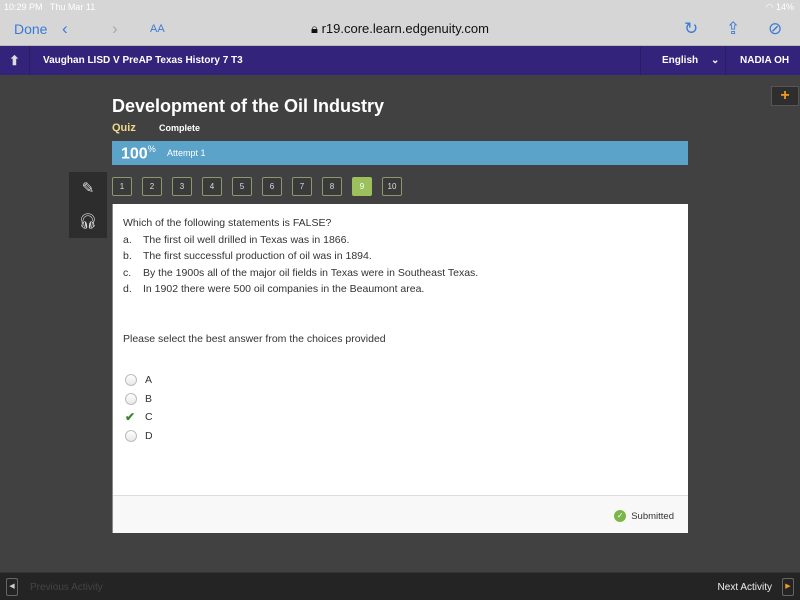  Describe the element at coordinates (788, 587) in the screenshot. I see `next-arrow-icon: ▶` at that location.